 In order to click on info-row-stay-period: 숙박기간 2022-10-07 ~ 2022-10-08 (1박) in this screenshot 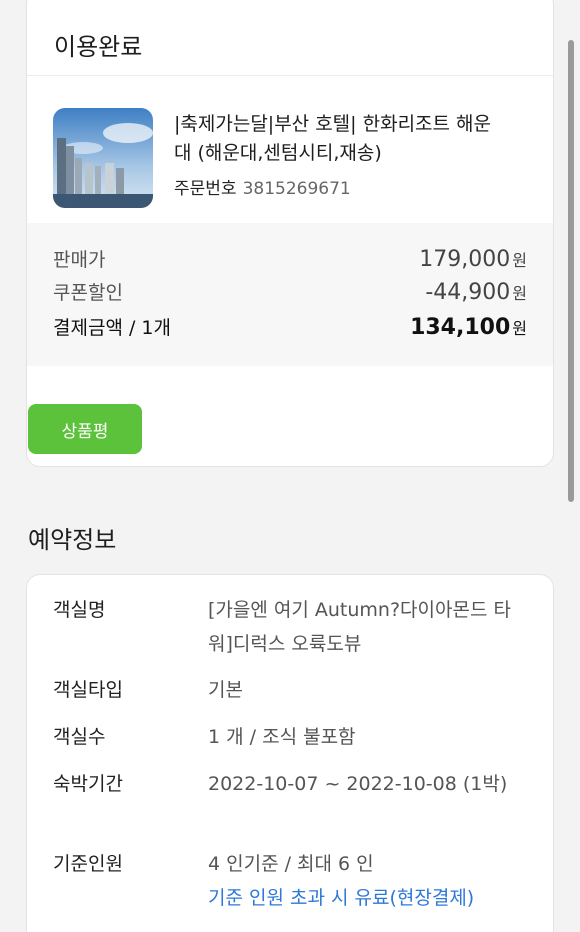, I will do `click(293, 784)`.